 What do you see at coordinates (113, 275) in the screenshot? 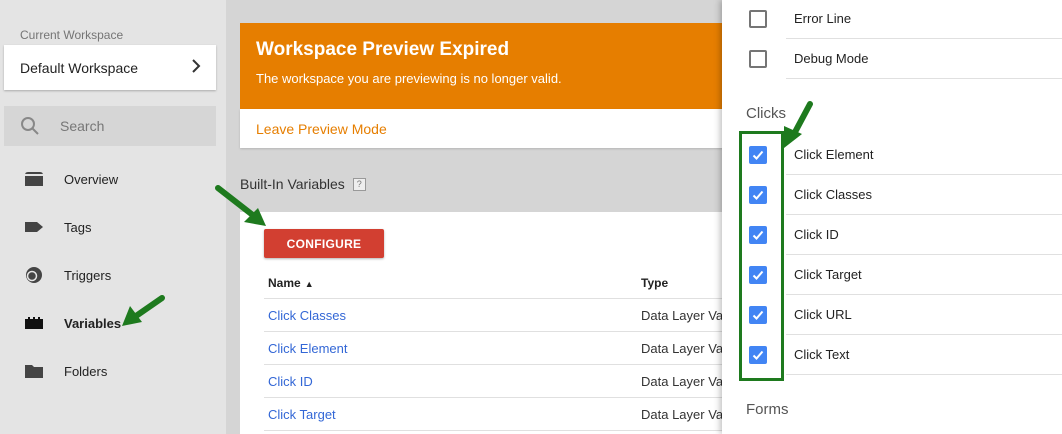
I see `nav-item-triggers: Triggers` at bounding box center [113, 275].